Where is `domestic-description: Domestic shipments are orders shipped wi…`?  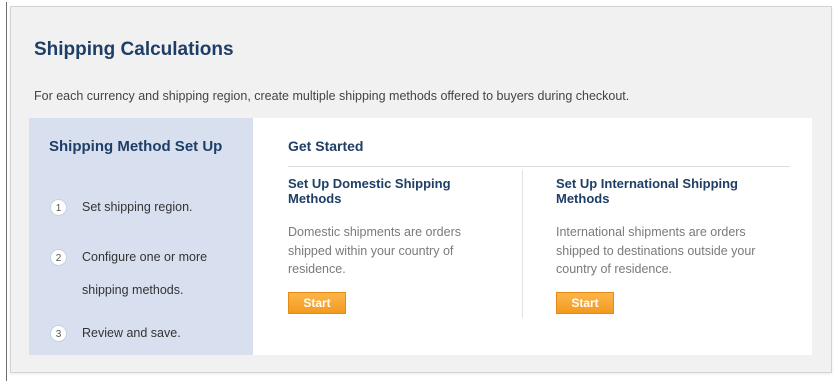 domestic-description: Domestic shipments are orders shipped wi… is located at coordinates (374, 250).